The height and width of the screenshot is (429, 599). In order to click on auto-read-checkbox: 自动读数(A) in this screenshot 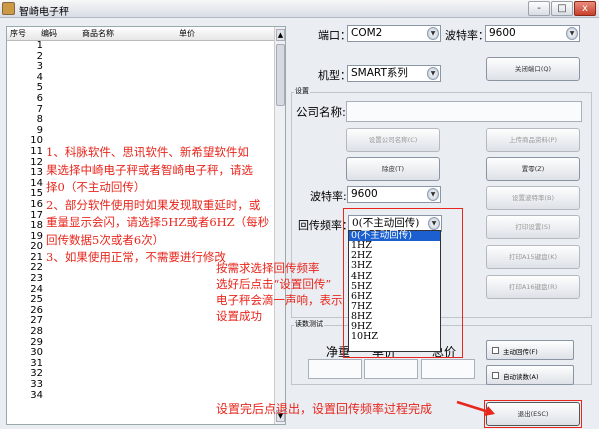, I will do `click(530, 375)`.